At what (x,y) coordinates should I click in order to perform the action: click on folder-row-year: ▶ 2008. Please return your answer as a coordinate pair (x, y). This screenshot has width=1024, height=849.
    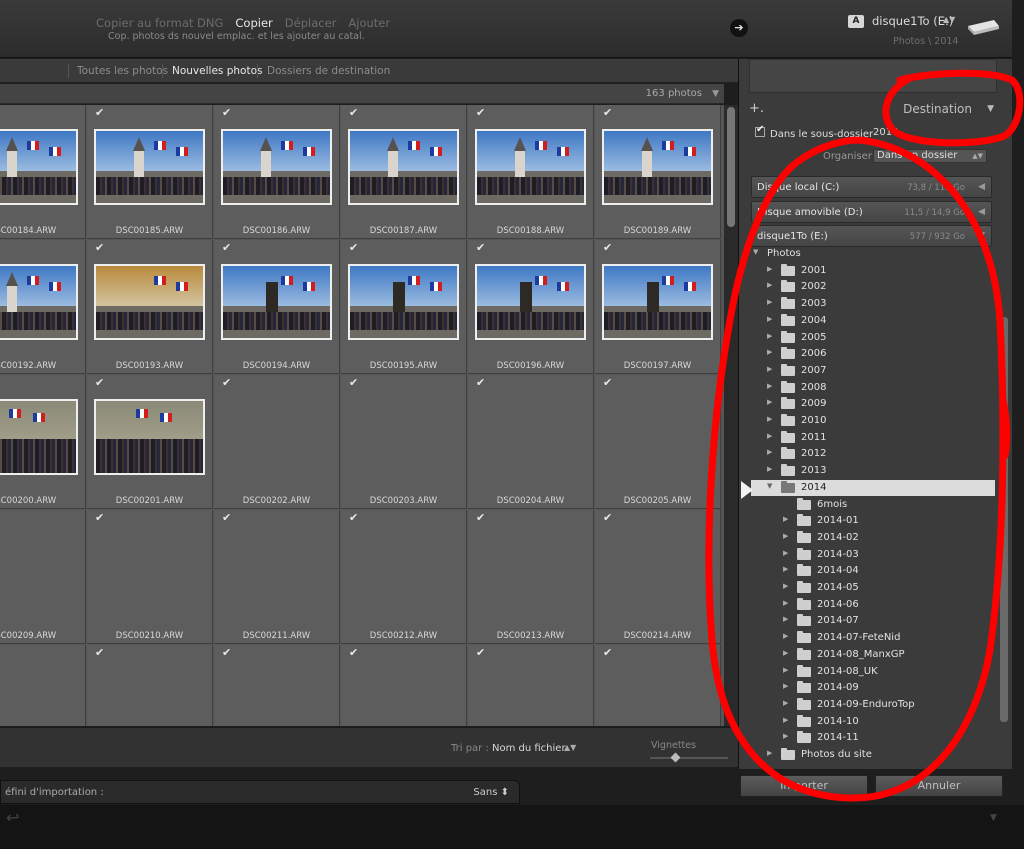
    Looking at the image, I should click on (873, 388).